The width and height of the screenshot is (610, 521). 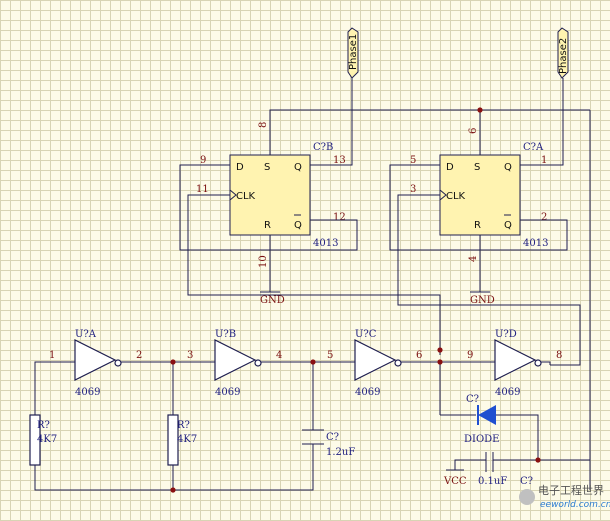 I want to click on ffb-ref: C?B, so click(x=323, y=147).